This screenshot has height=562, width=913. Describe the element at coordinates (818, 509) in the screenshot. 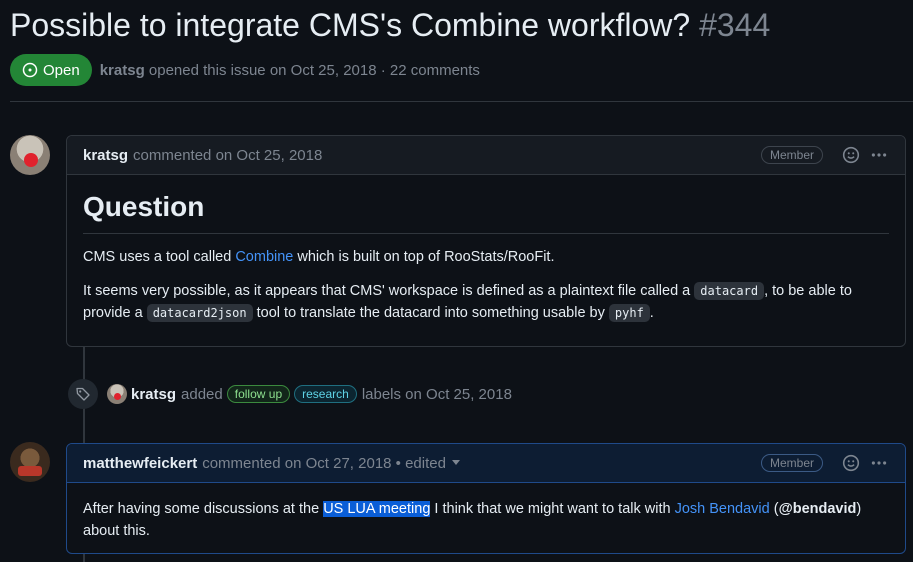

I see `mention: @bendavid` at that location.